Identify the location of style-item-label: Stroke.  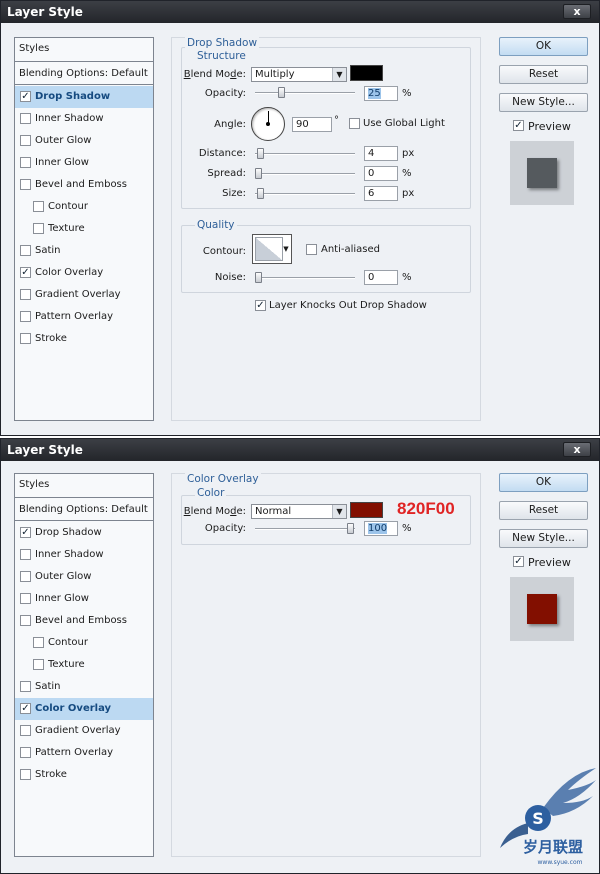
(51, 774).